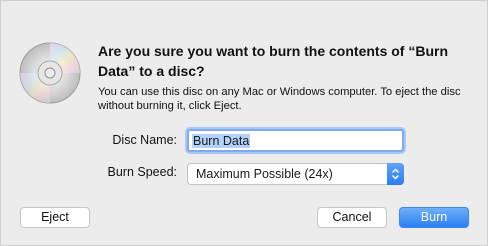 The width and height of the screenshot is (488, 246). I want to click on chevron-updown-icon, so click(395, 174).